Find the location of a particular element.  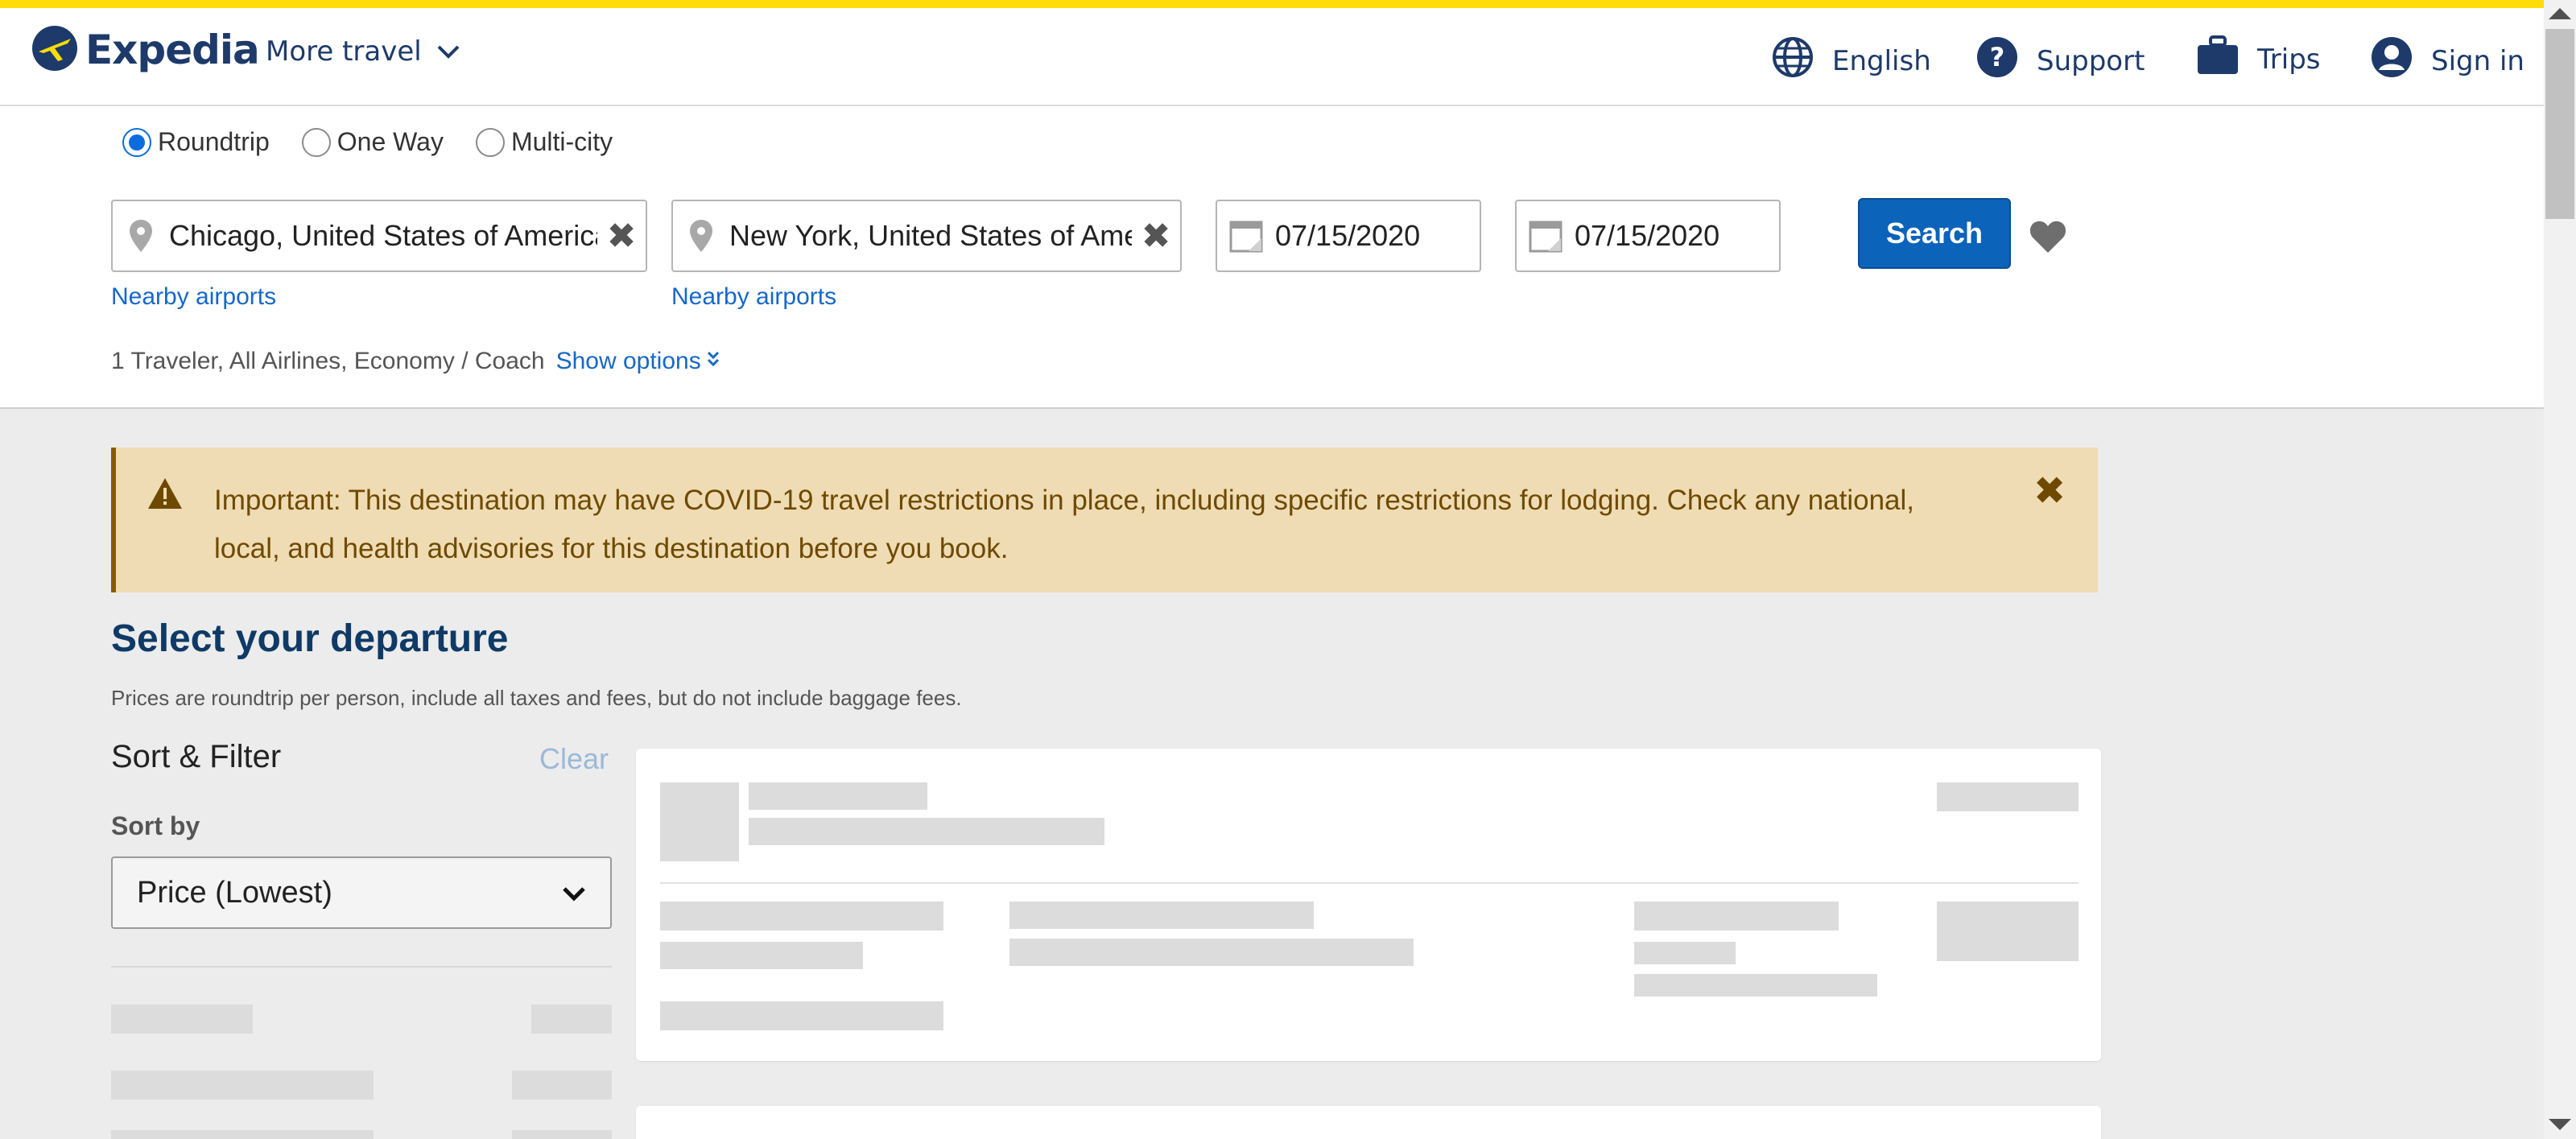

sign-in-label: Sign in is located at coordinates (2477, 60).